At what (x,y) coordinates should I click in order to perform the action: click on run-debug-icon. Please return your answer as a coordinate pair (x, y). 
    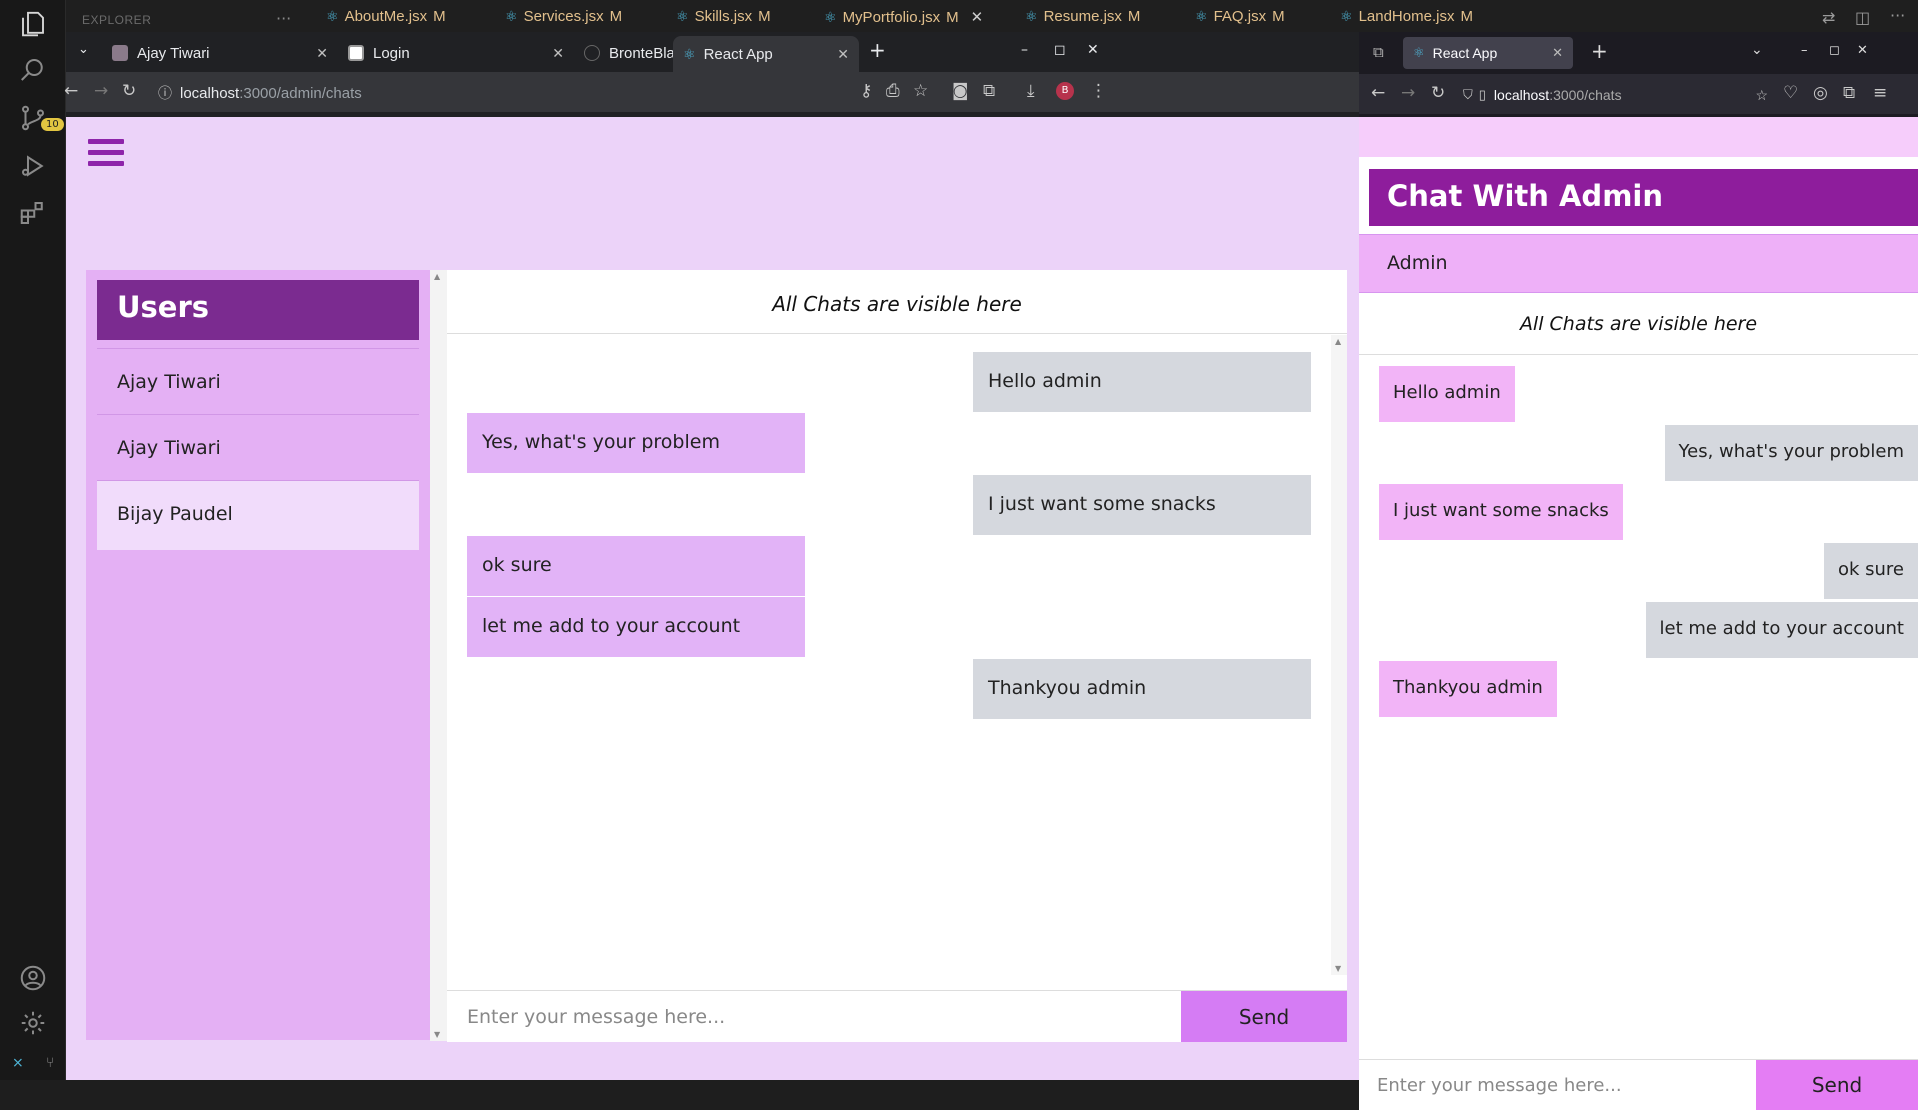
    Looking at the image, I should click on (33, 166).